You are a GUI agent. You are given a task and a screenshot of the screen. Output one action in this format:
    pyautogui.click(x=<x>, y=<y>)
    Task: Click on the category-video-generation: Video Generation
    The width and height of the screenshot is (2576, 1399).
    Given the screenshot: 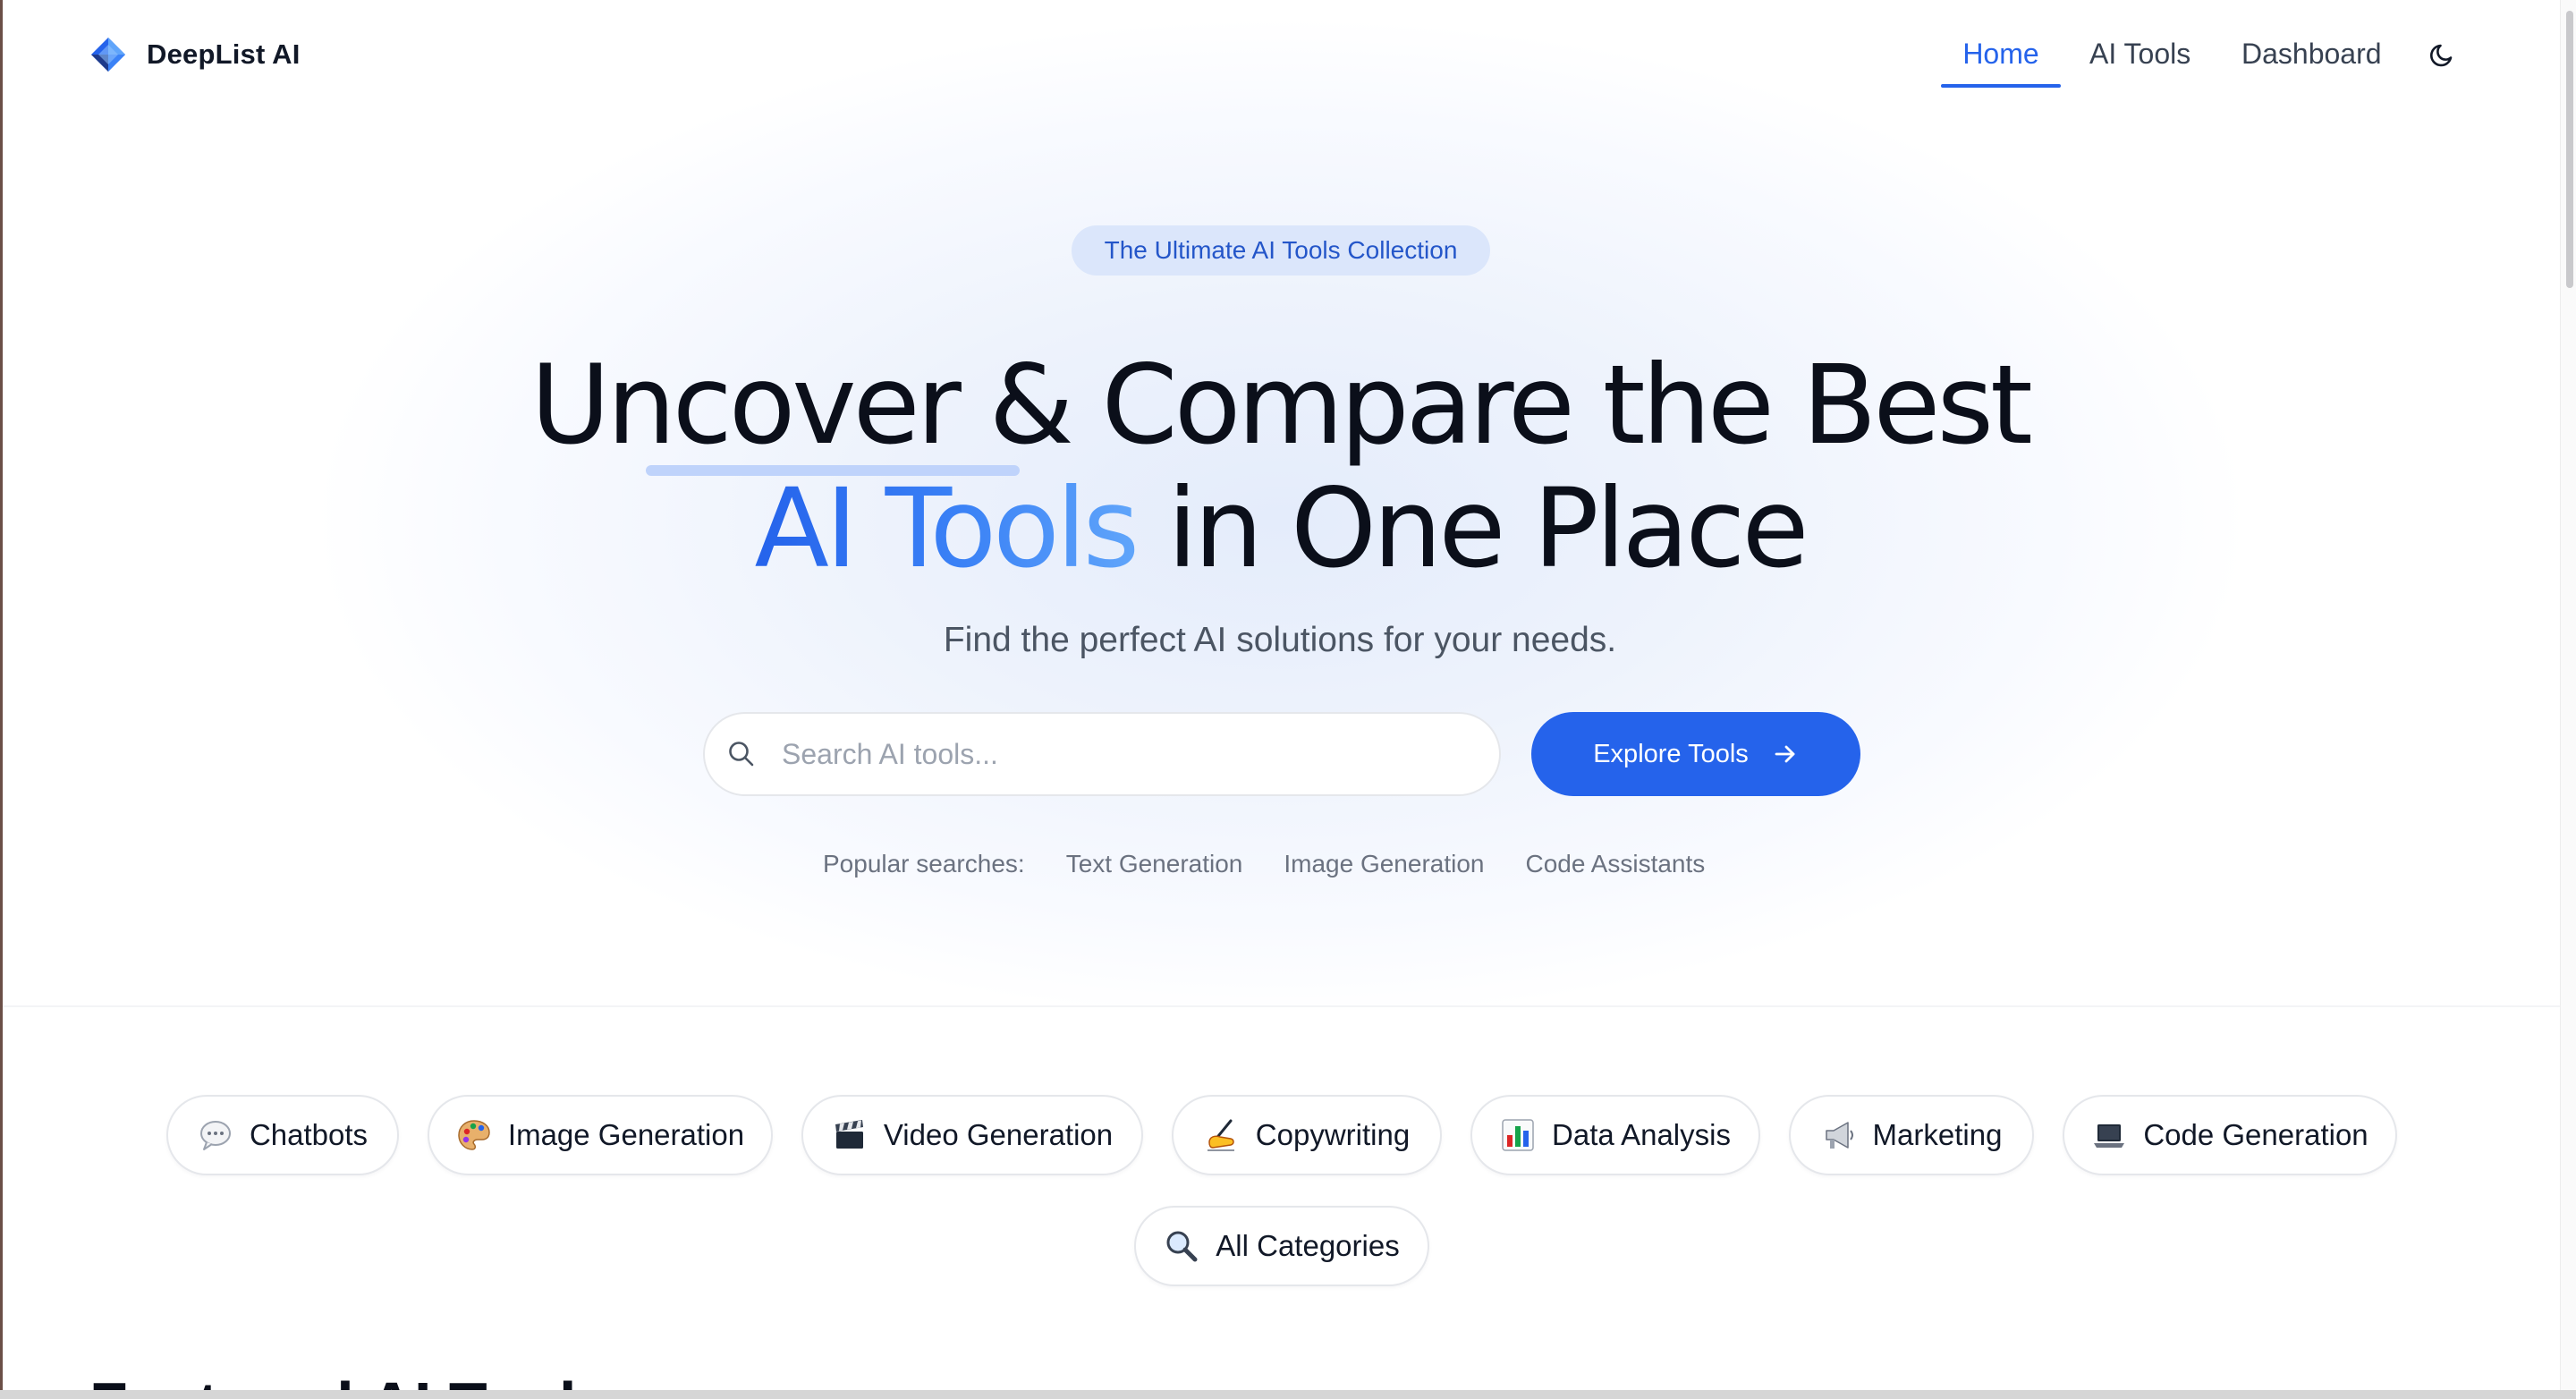 What is the action you would take?
    pyautogui.click(x=972, y=1135)
    